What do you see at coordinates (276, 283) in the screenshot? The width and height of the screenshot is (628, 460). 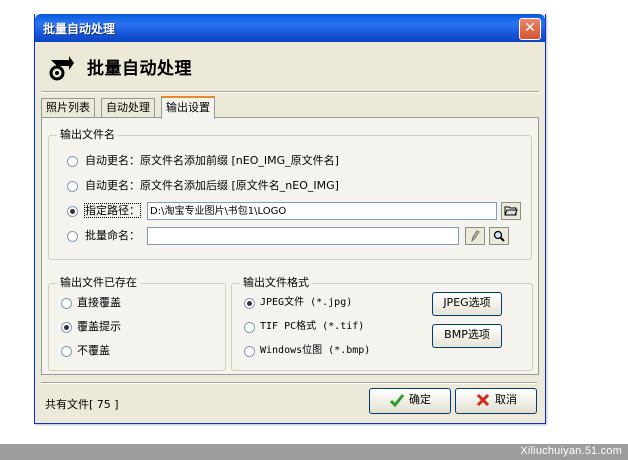 I see `output-format-group-title: 输出文件格式` at bounding box center [276, 283].